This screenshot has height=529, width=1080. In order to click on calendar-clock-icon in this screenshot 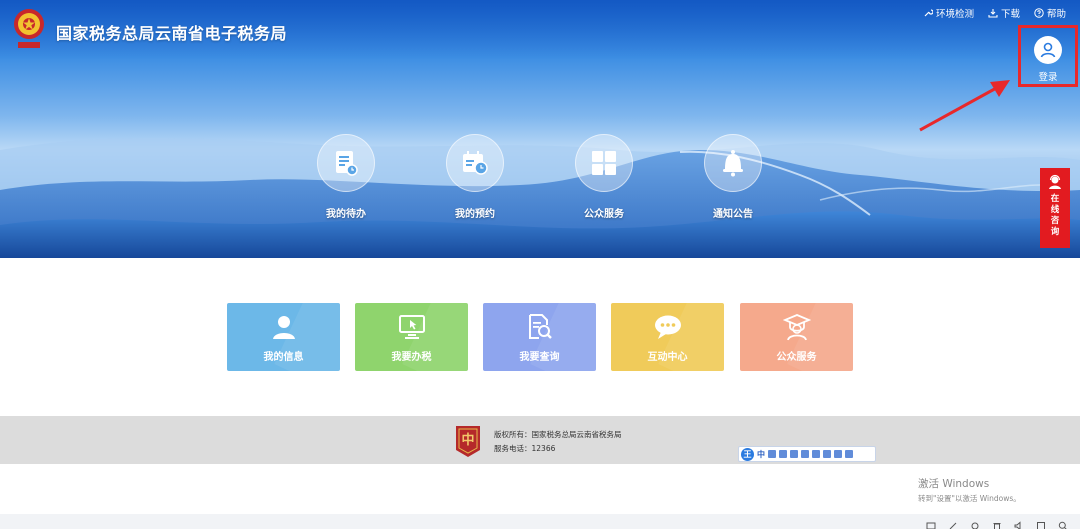, I will do `click(475, 163)`.